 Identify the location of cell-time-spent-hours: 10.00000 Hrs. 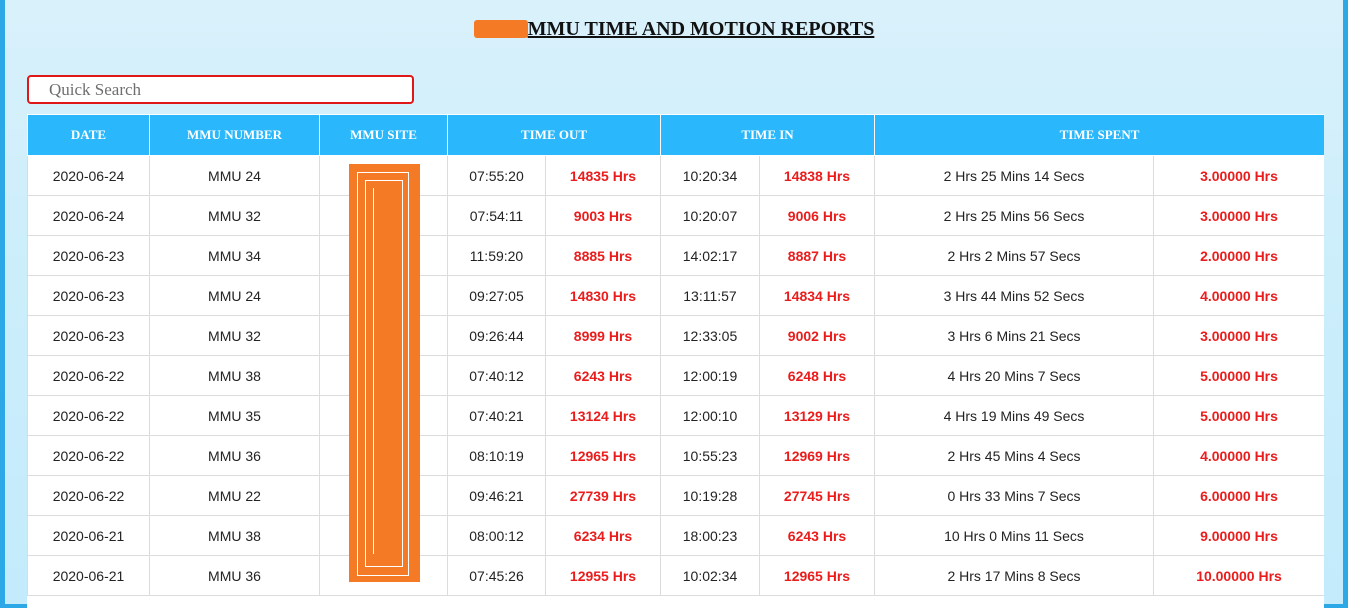
(1238, 575).